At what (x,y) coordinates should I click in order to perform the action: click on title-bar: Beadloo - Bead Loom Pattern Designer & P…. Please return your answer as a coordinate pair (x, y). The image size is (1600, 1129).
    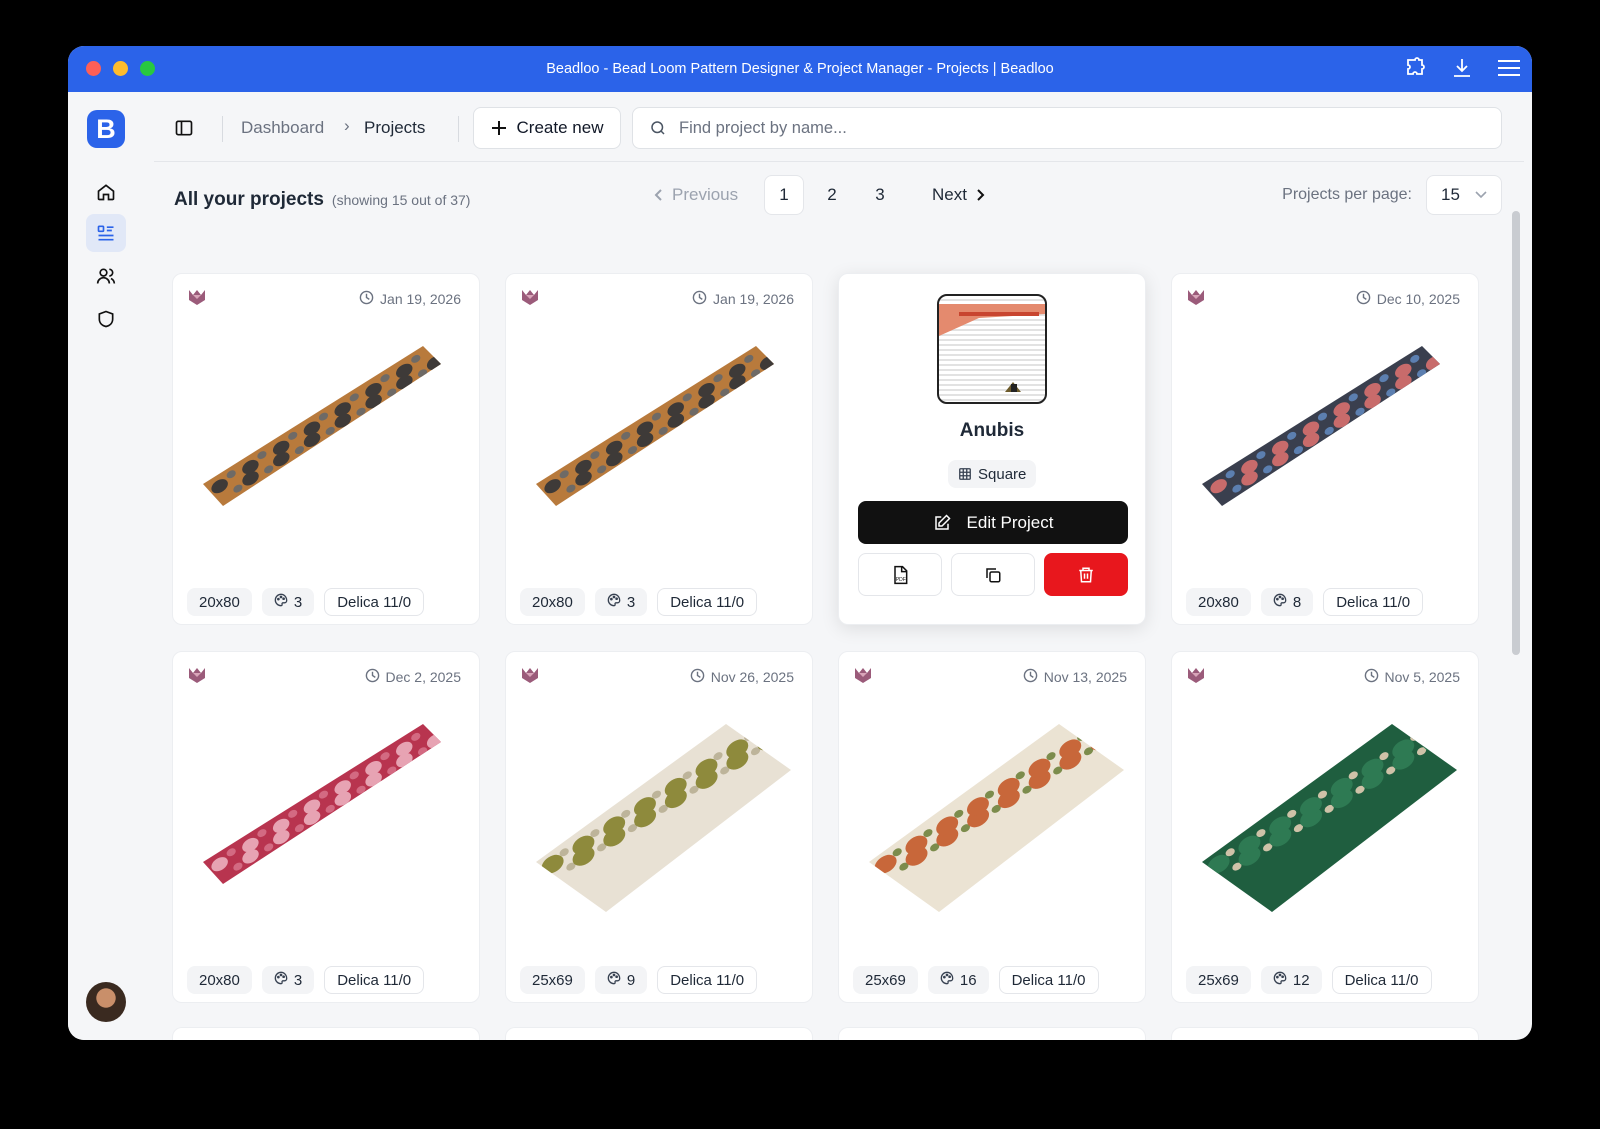
    Looking at the image, I should click on (800, 69).